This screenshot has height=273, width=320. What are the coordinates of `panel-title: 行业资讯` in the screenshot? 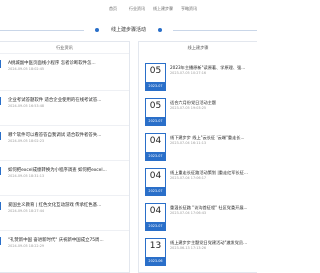 It's located at (64, 47).